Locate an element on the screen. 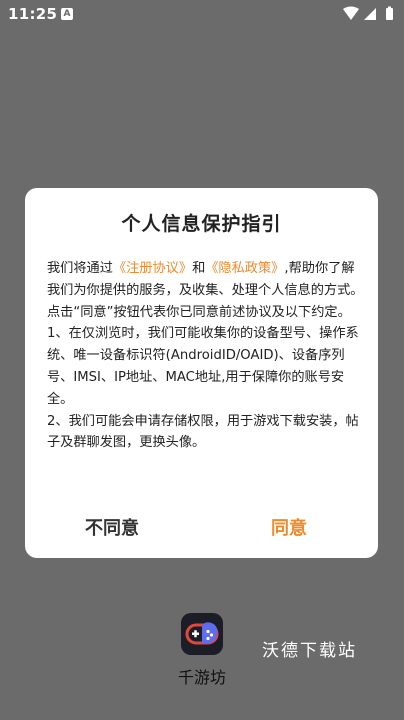 This screenshot has height=720, width=404. watermark-text: 沃德下载站 is located at coordinates (309, 651).